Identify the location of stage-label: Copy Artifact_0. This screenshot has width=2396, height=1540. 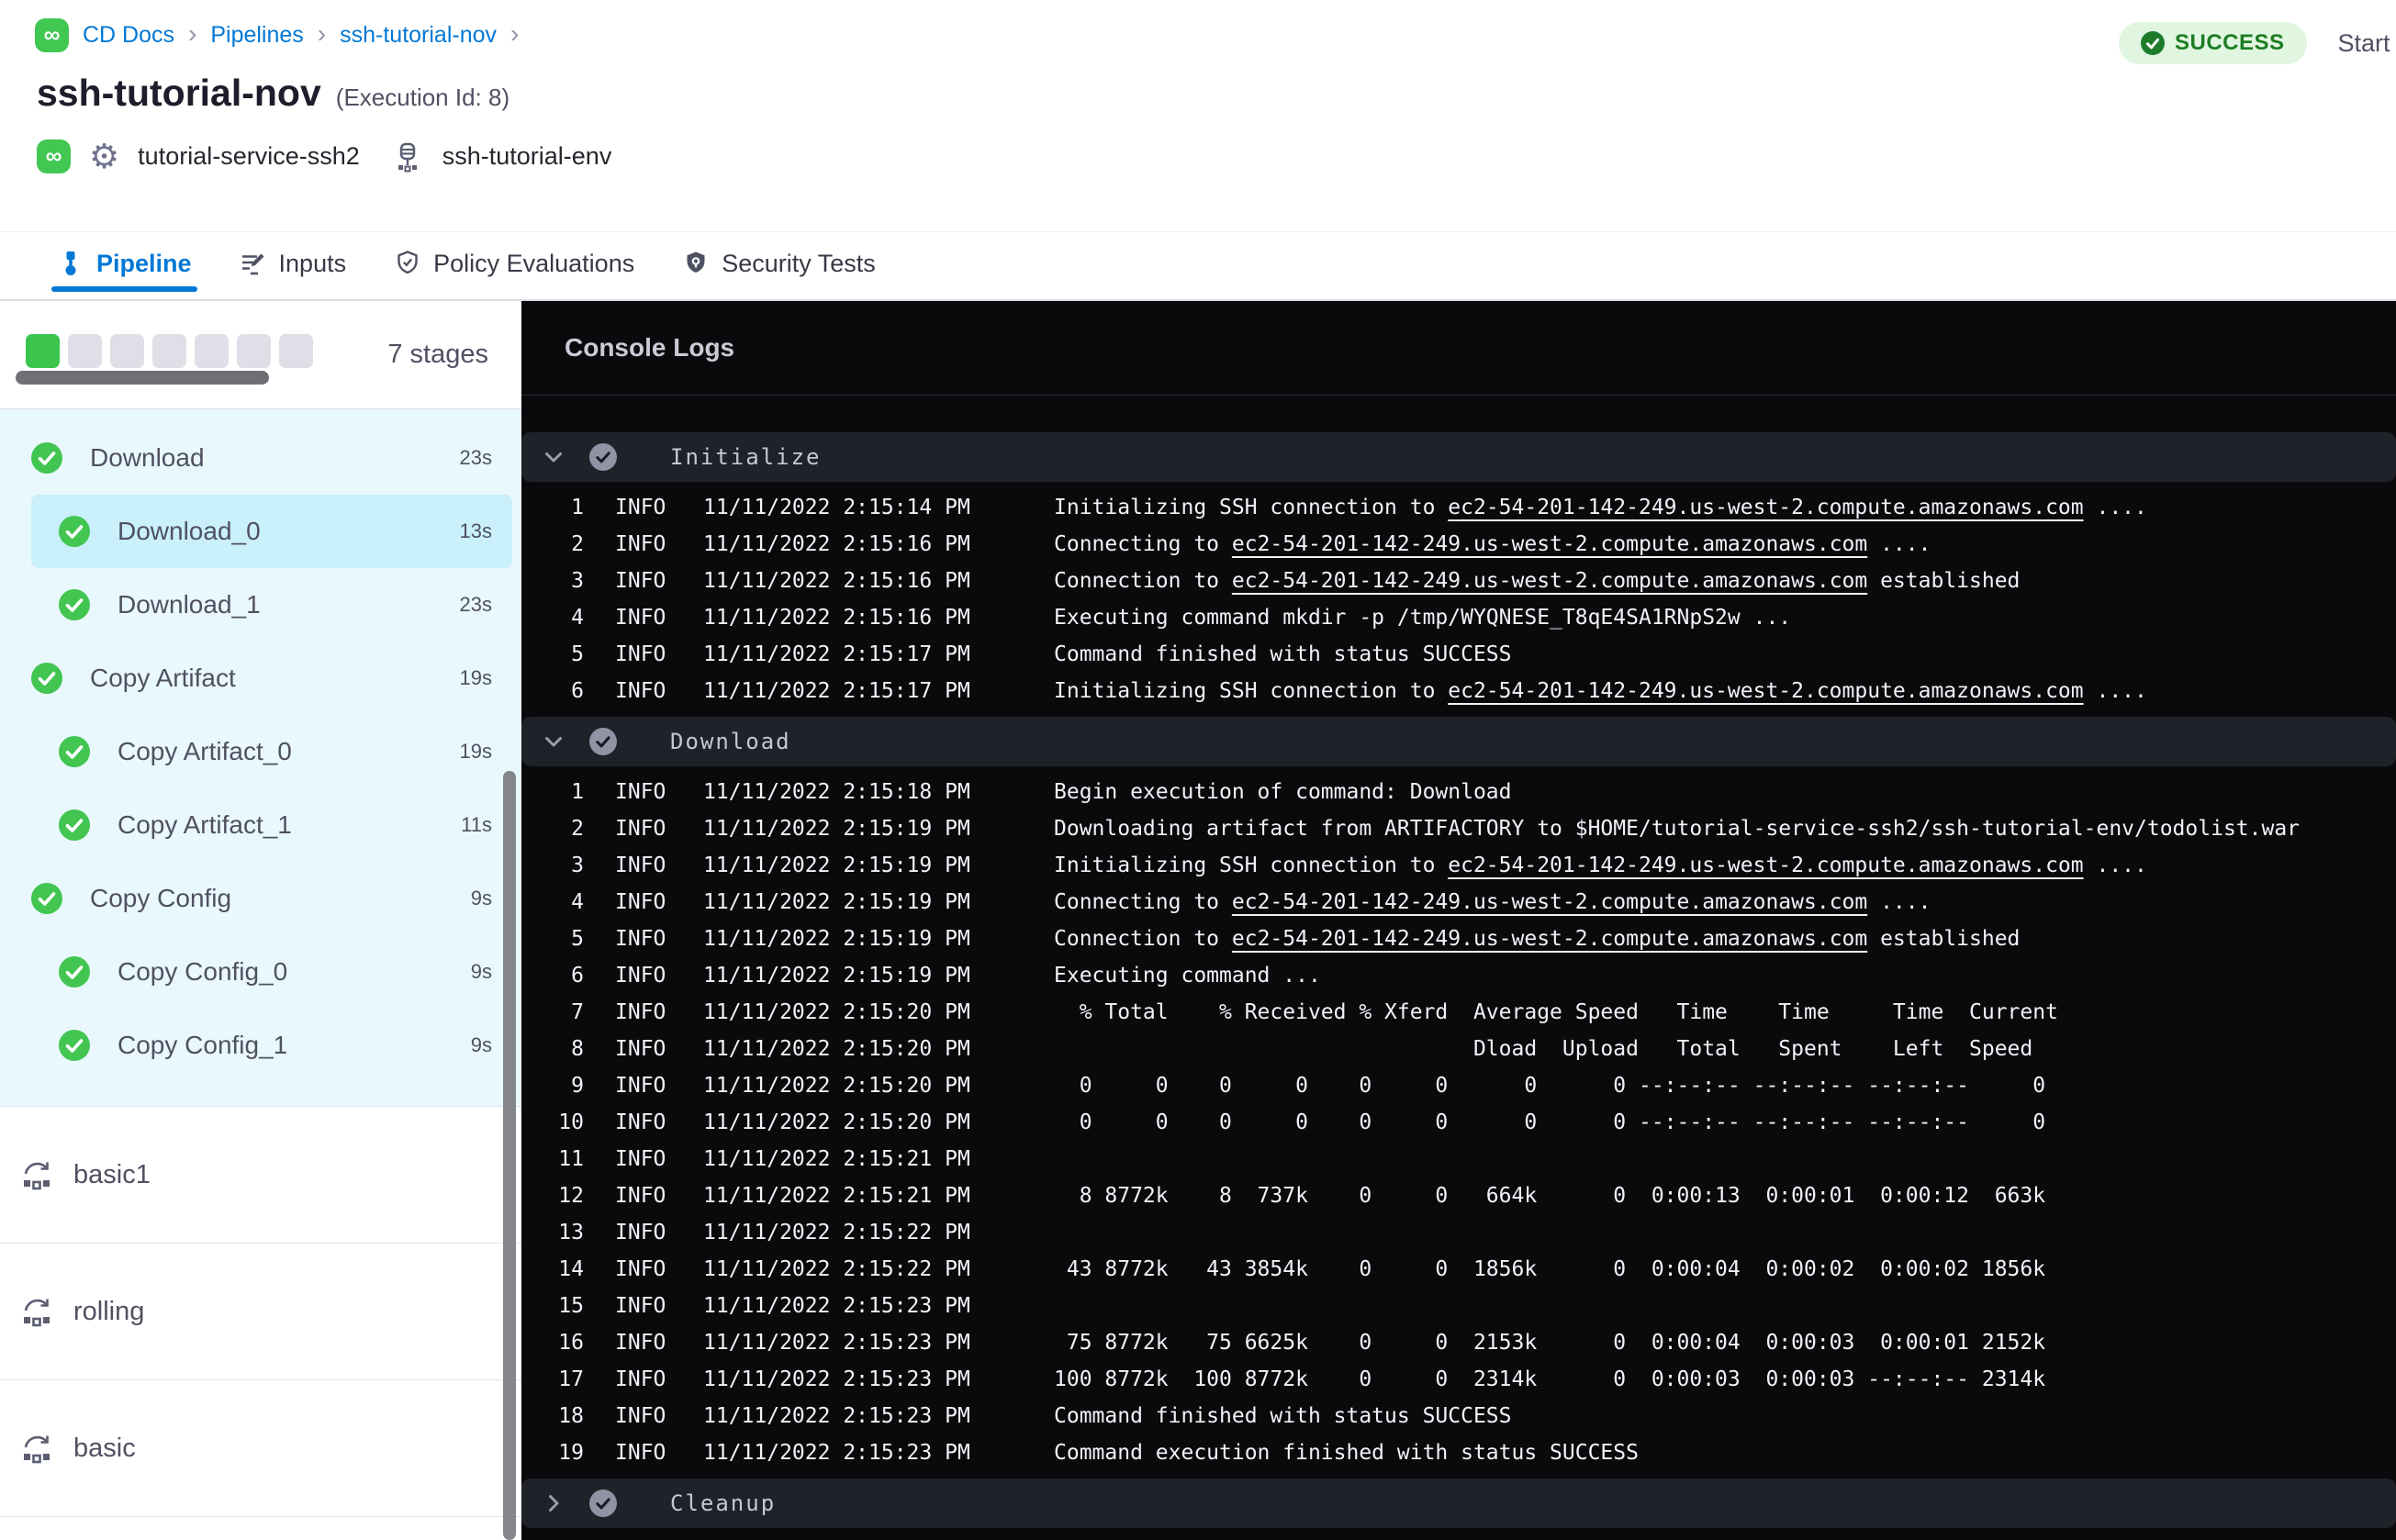
(205, 751).